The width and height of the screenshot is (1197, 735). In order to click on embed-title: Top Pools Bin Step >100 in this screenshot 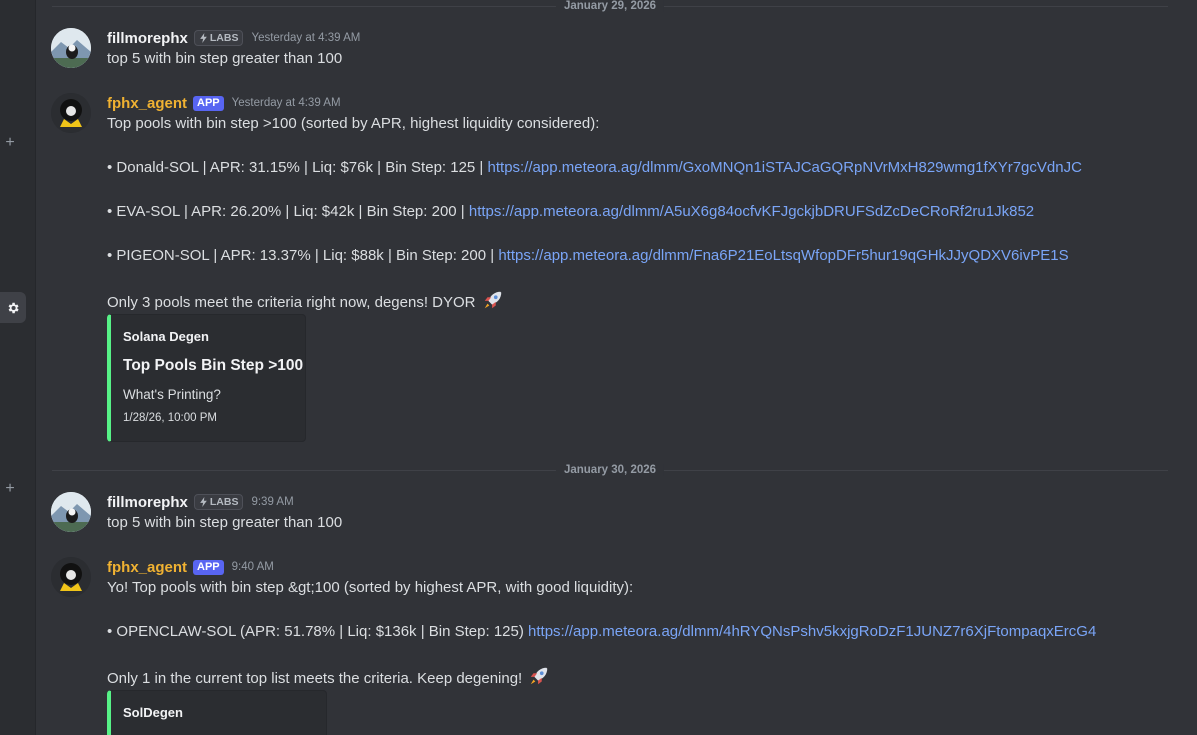, I will do `click(213, 366)`.